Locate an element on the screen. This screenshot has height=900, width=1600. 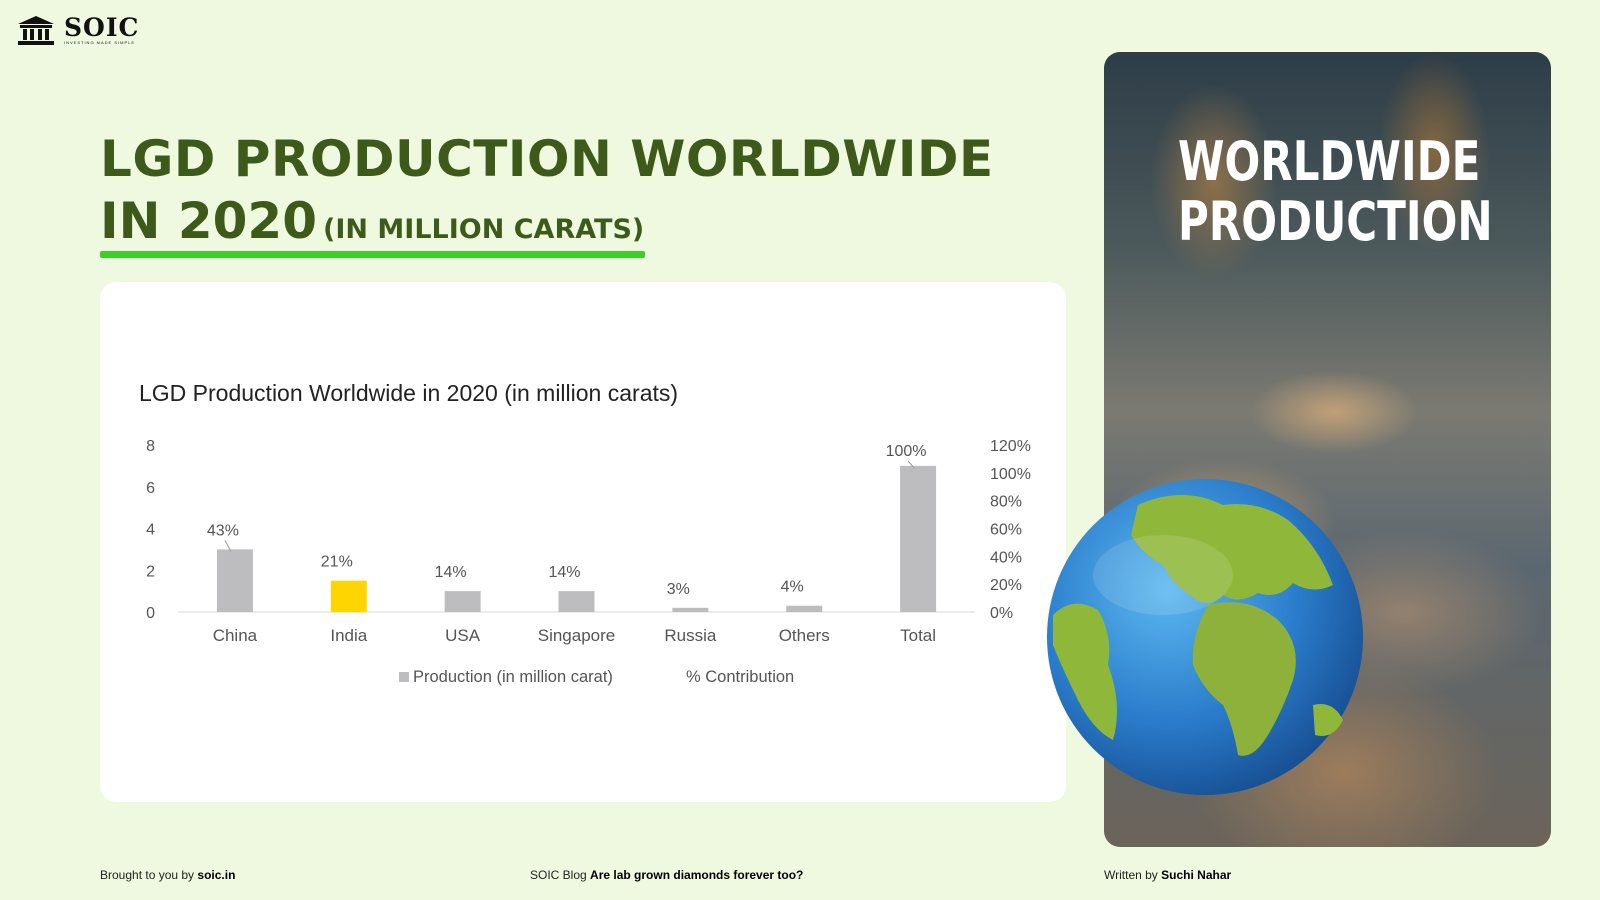
photo-title-line2: PRODUCTION is located at coordinates (1335, 221).